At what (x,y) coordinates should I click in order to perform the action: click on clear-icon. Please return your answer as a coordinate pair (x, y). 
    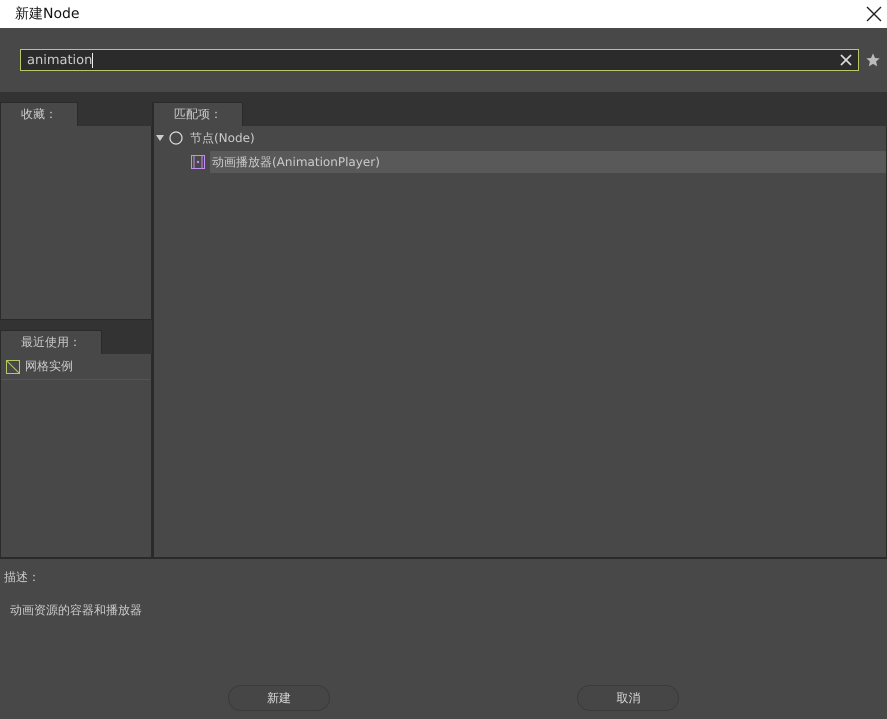
    Looking at the image, I should click on (846, 60).